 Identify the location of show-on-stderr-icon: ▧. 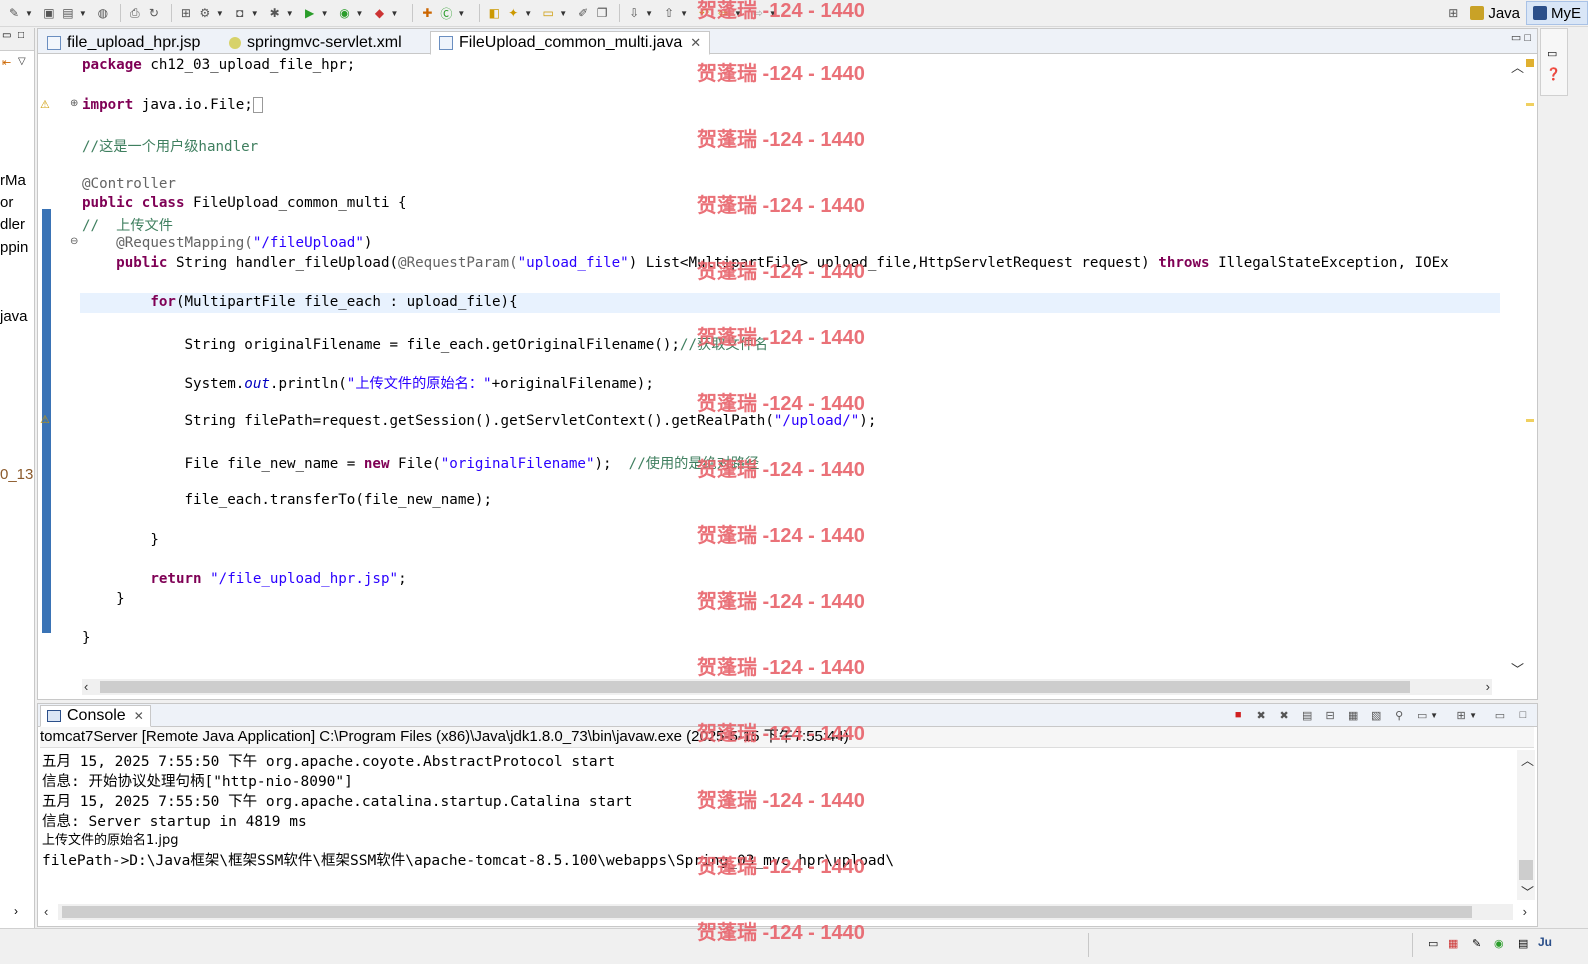
(1376, 715).